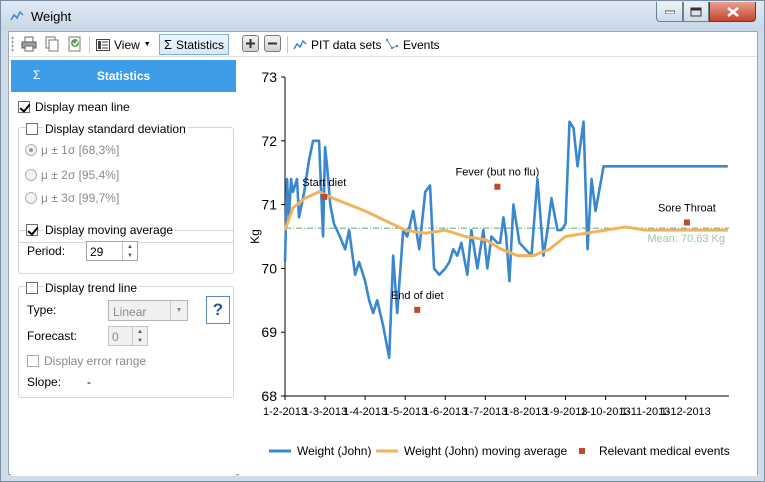  What do you see at coordinates (46, 251) in the screenshot?
I see `period-label: Period:` at bounding box center [46, 251].